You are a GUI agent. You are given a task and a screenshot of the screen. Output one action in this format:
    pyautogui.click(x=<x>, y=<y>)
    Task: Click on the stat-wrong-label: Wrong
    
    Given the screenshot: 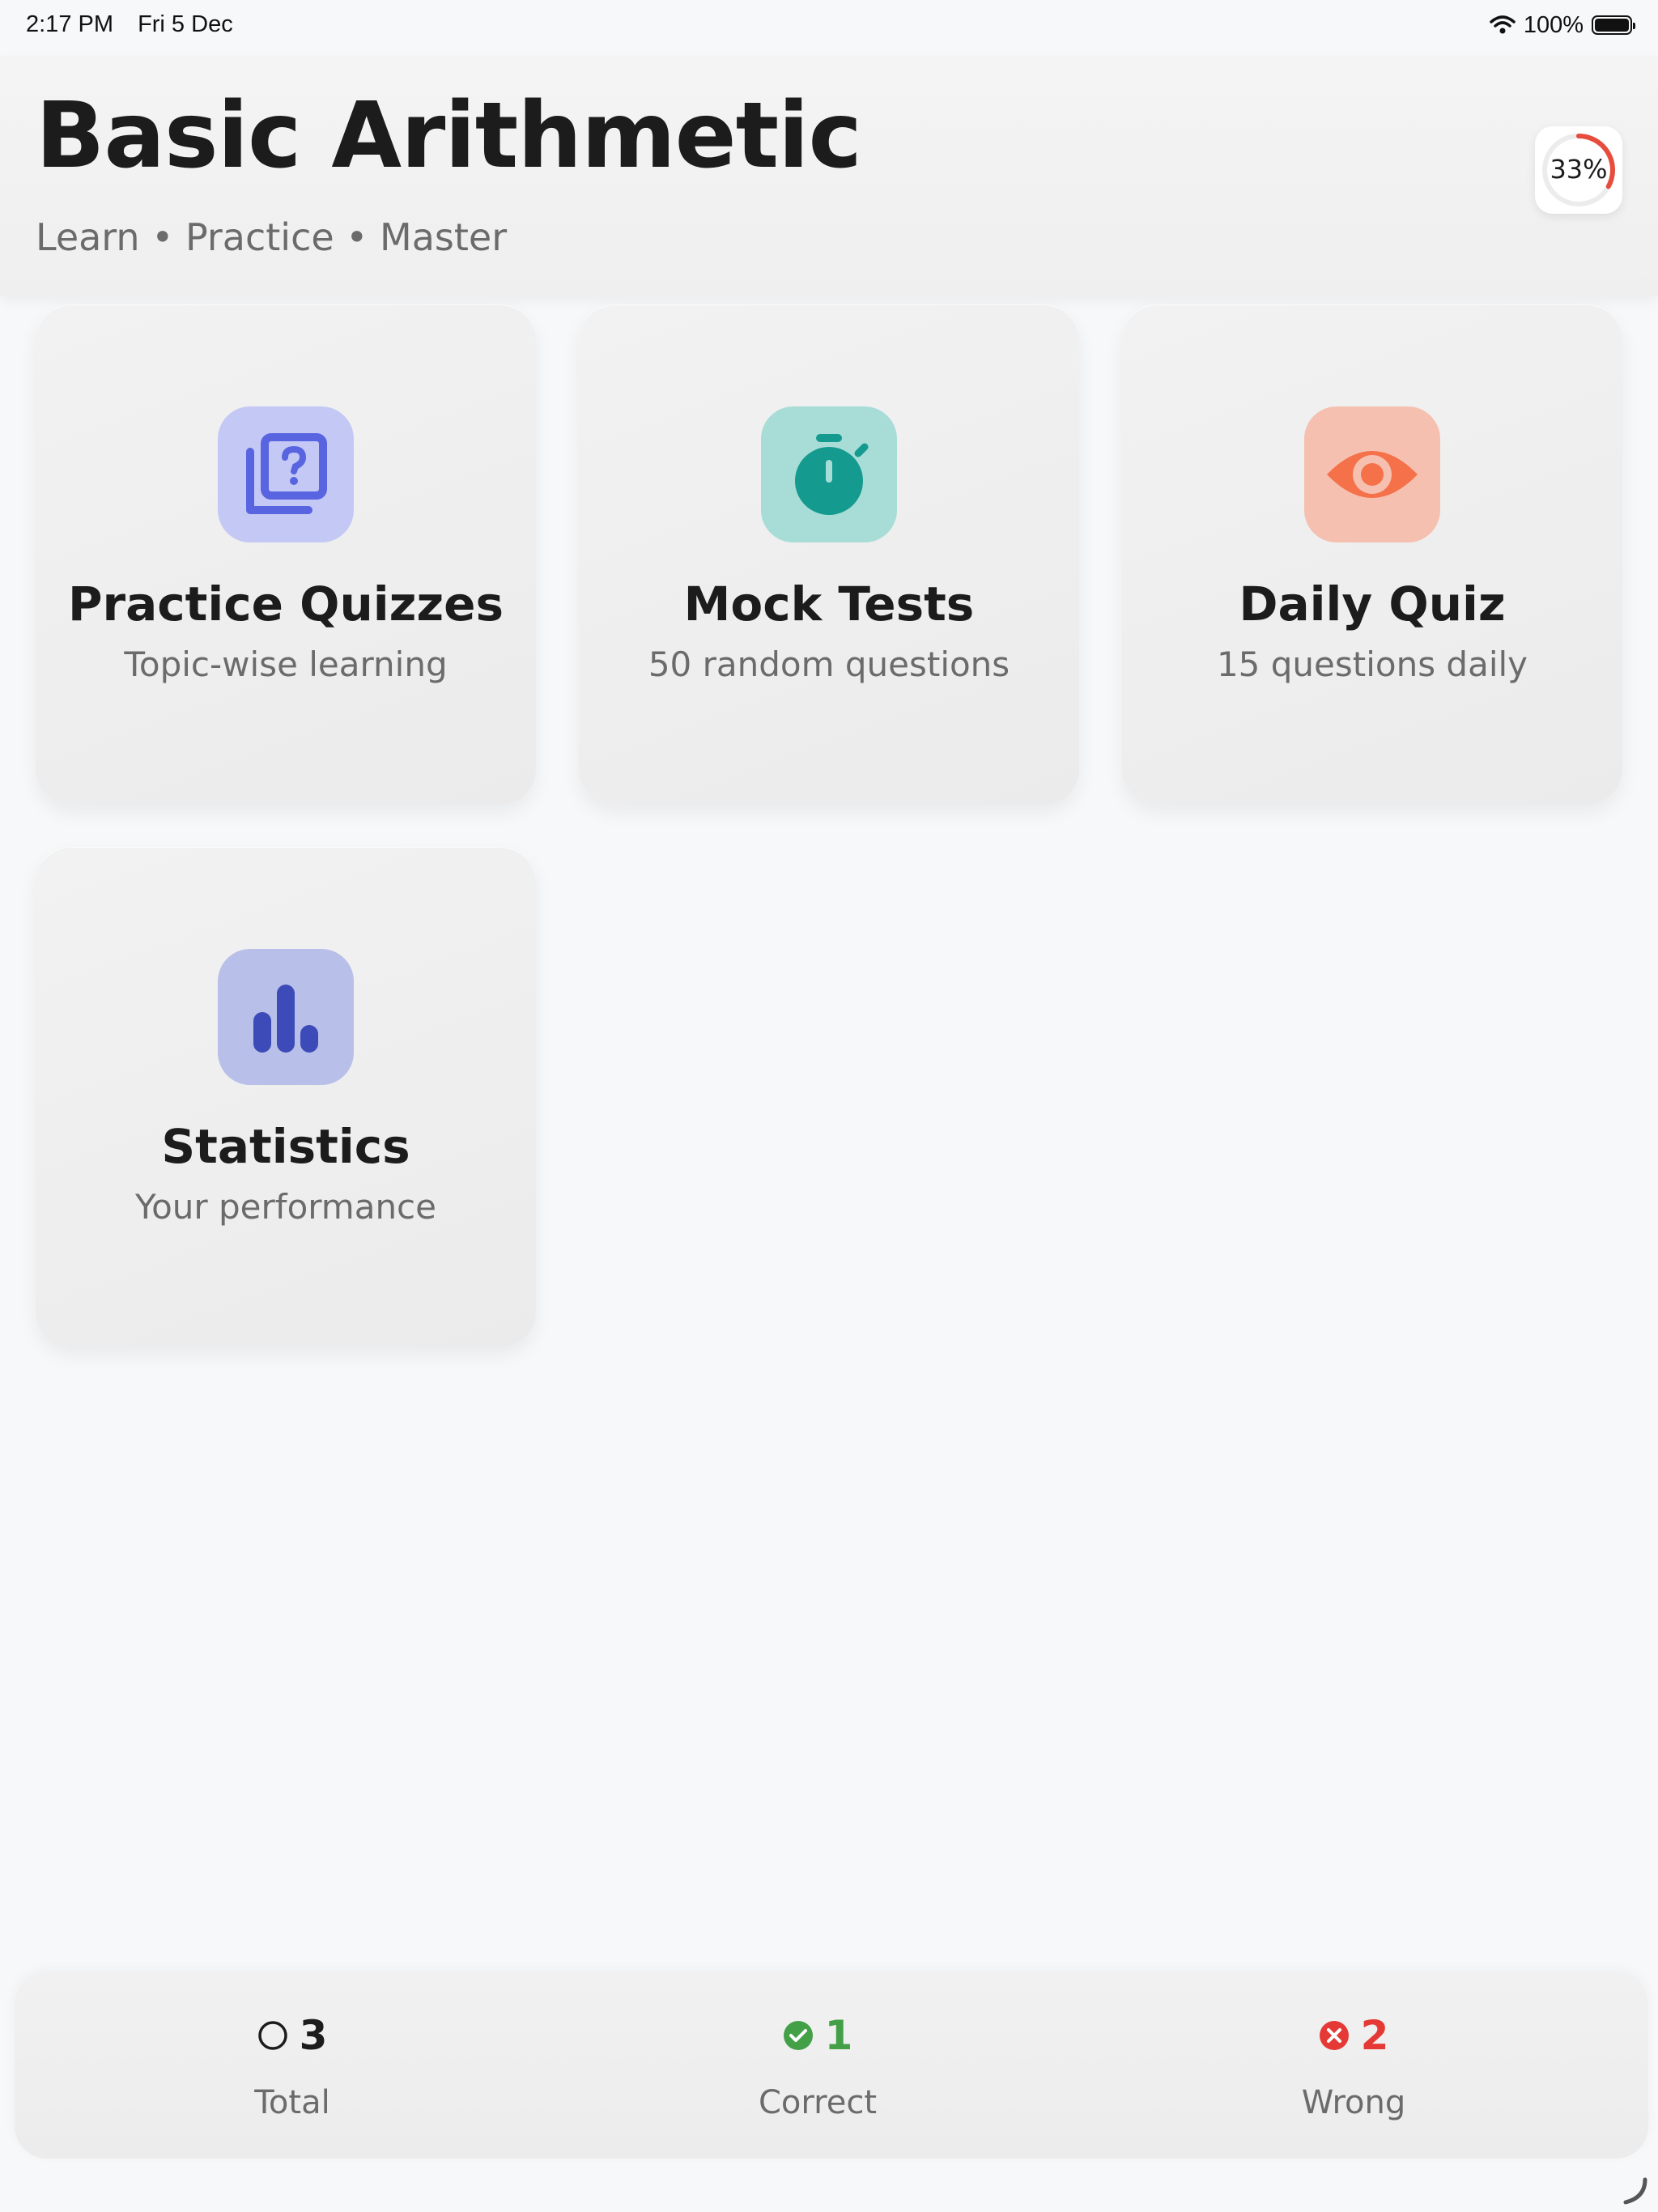 What is the action you would take?
    pyautogui.click(x=1353, y=2102)
    